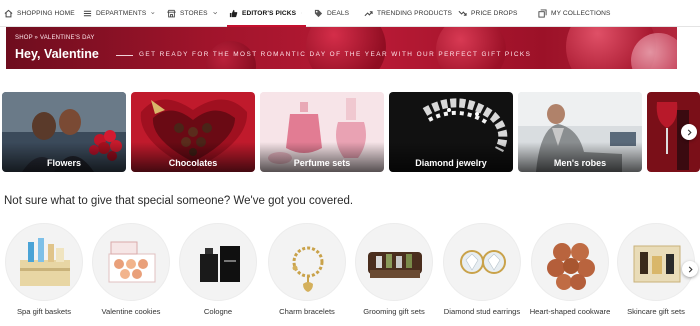  I want to click on gift-label: Spa gift baskets, so click(44, 311).